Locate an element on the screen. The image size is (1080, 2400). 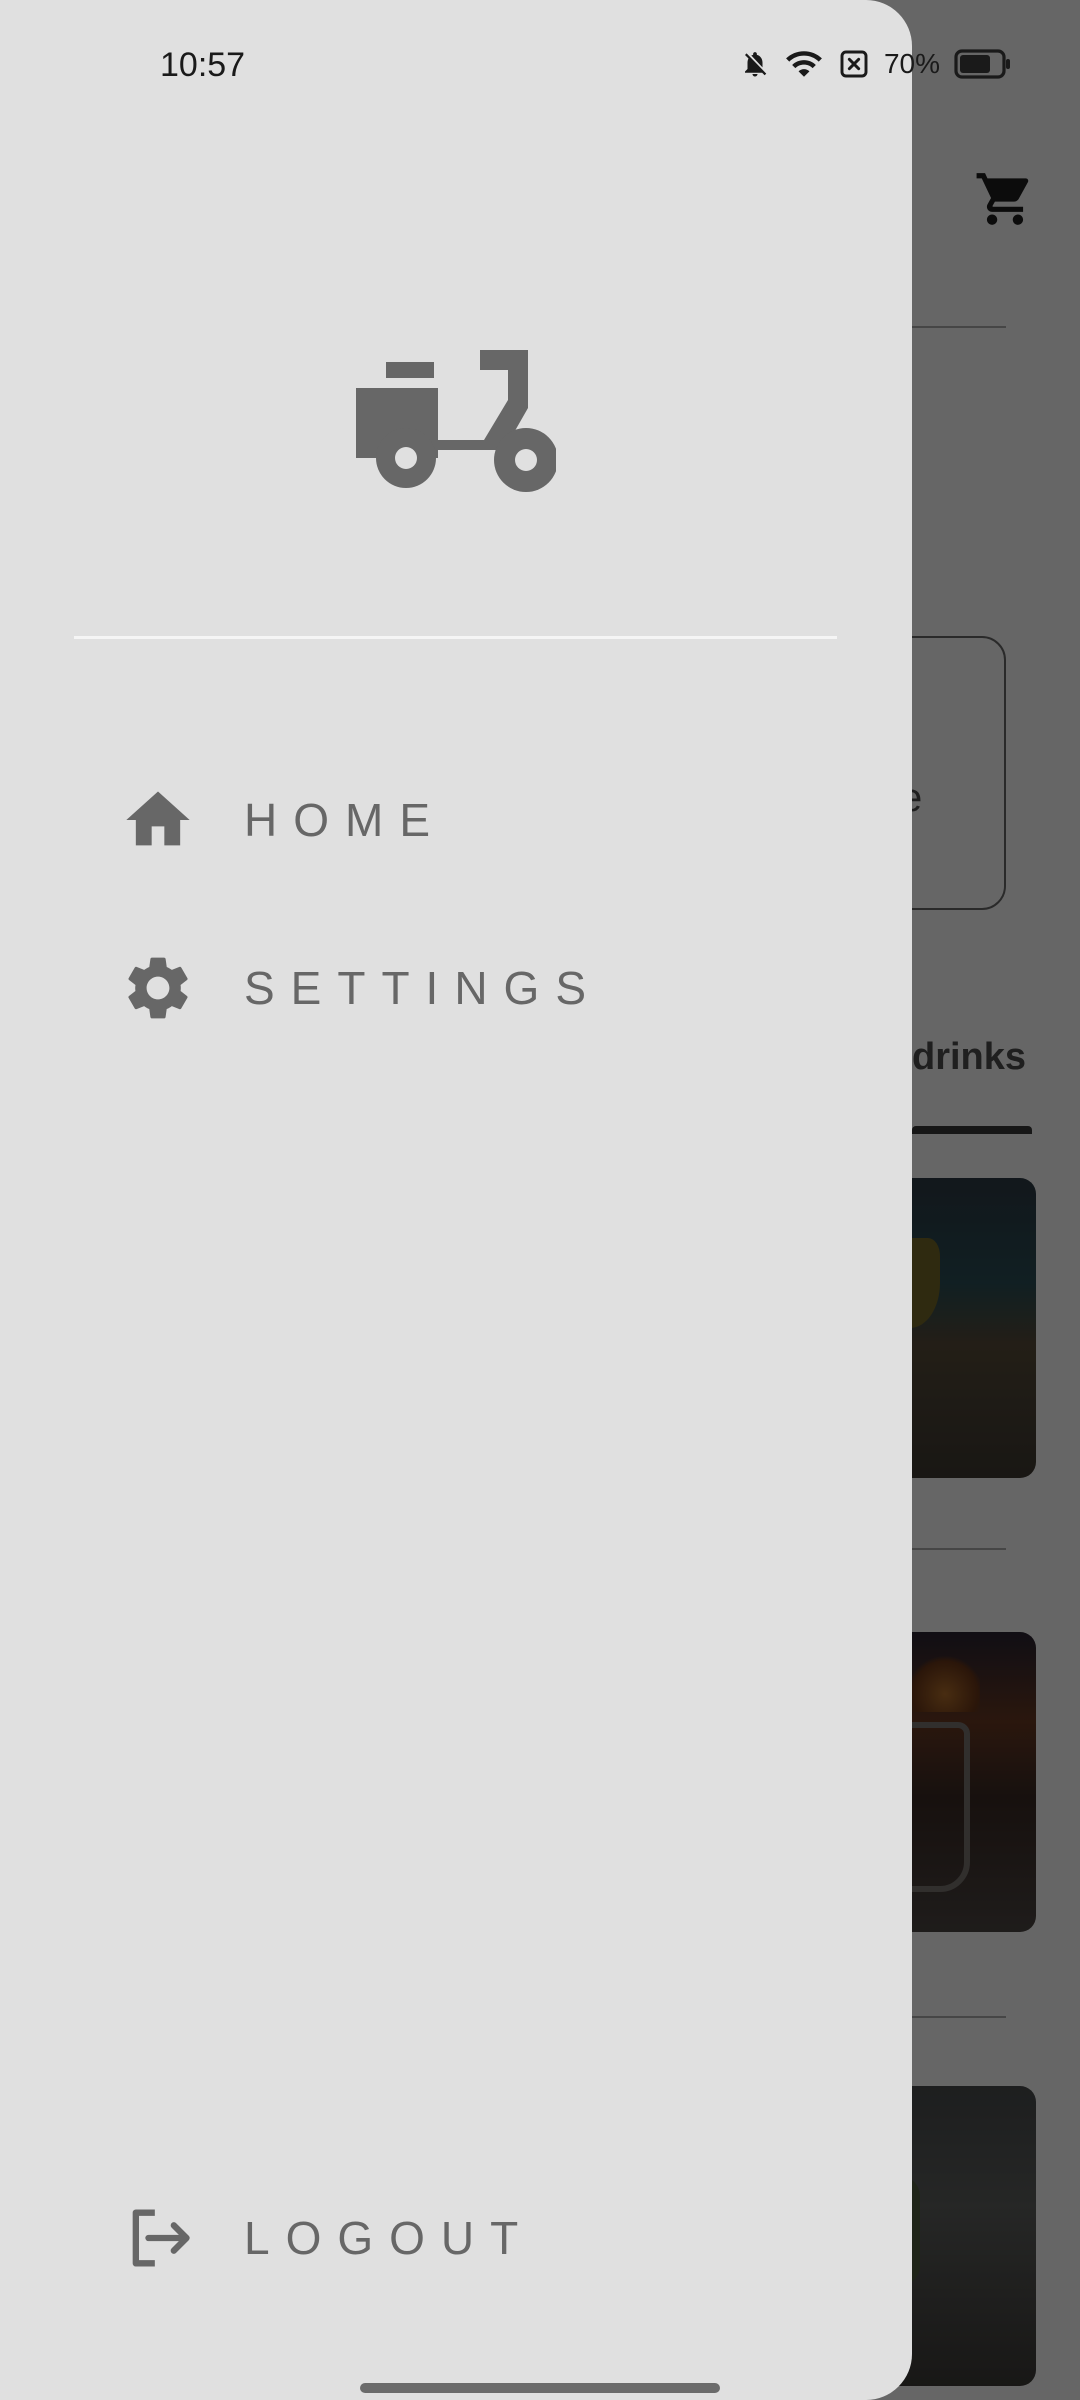
menu-item-settings: SETTINGS is located at coordinates (361, 988).